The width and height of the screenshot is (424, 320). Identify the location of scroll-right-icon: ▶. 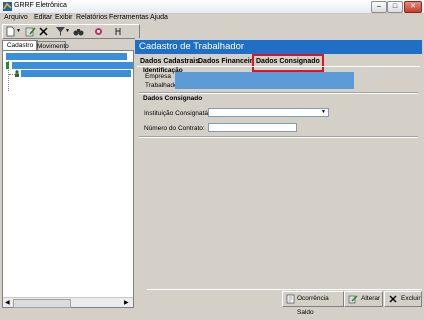
(126, 302).